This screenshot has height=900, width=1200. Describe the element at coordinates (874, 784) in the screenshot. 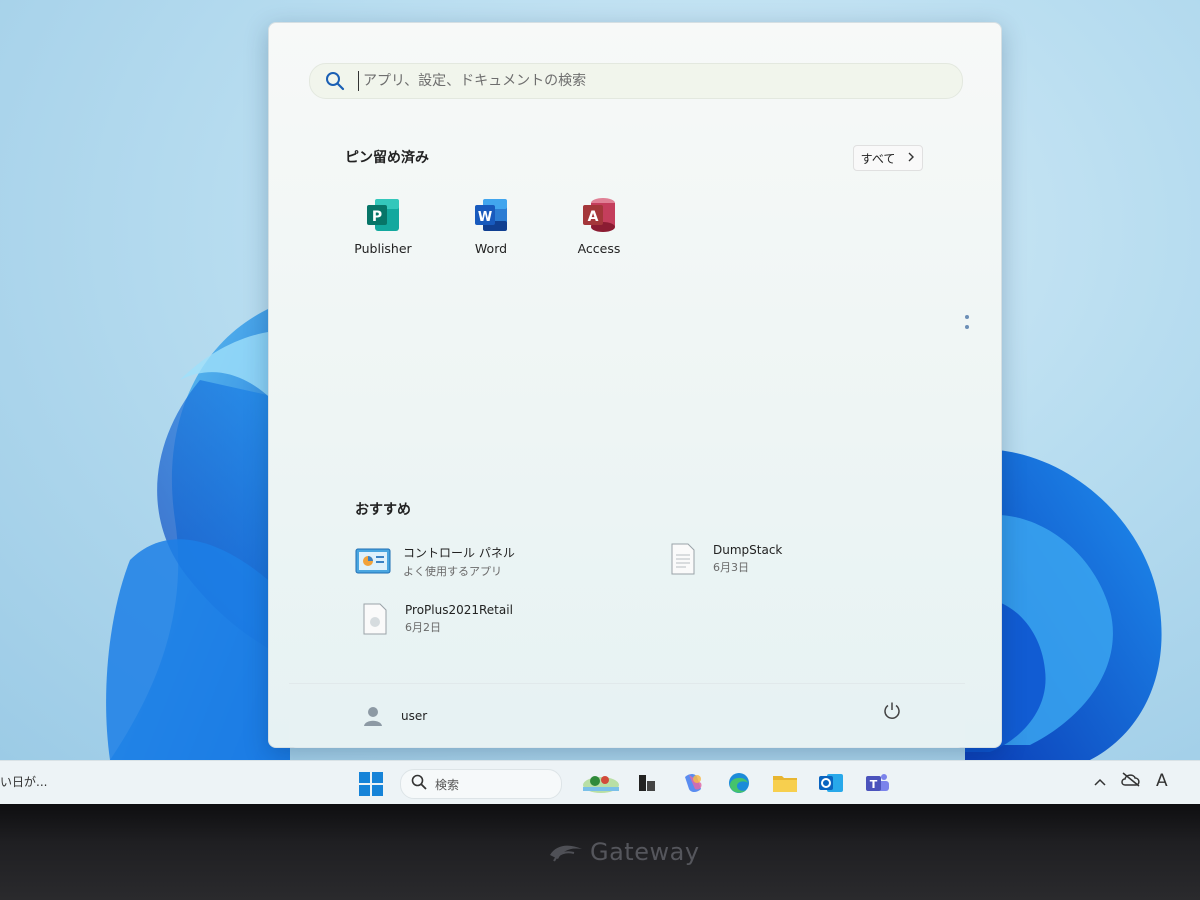

I see `svg-text: T` at that location.